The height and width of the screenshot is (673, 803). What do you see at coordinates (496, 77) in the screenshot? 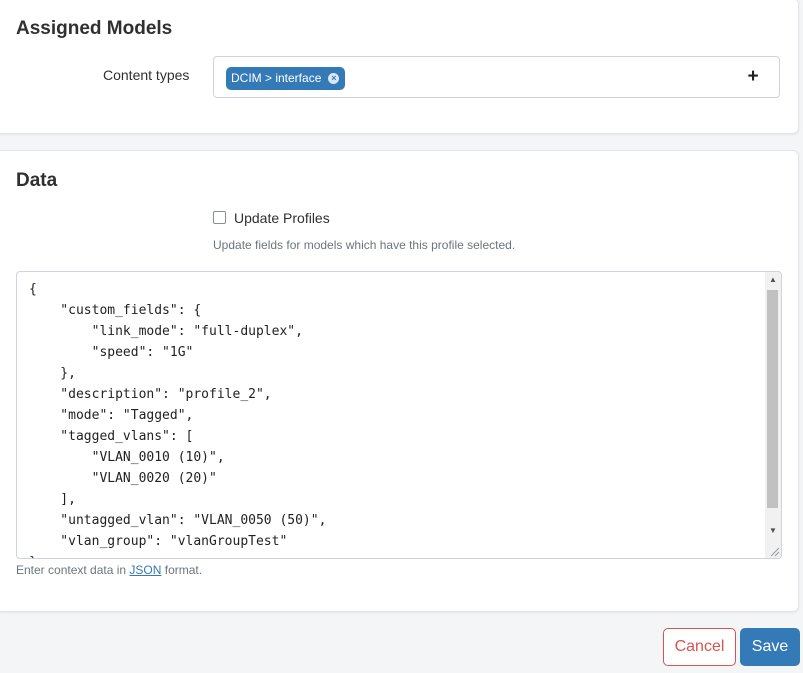
I see `content-types-select: DCIM > interface × +` at bounding box center [496, 77].